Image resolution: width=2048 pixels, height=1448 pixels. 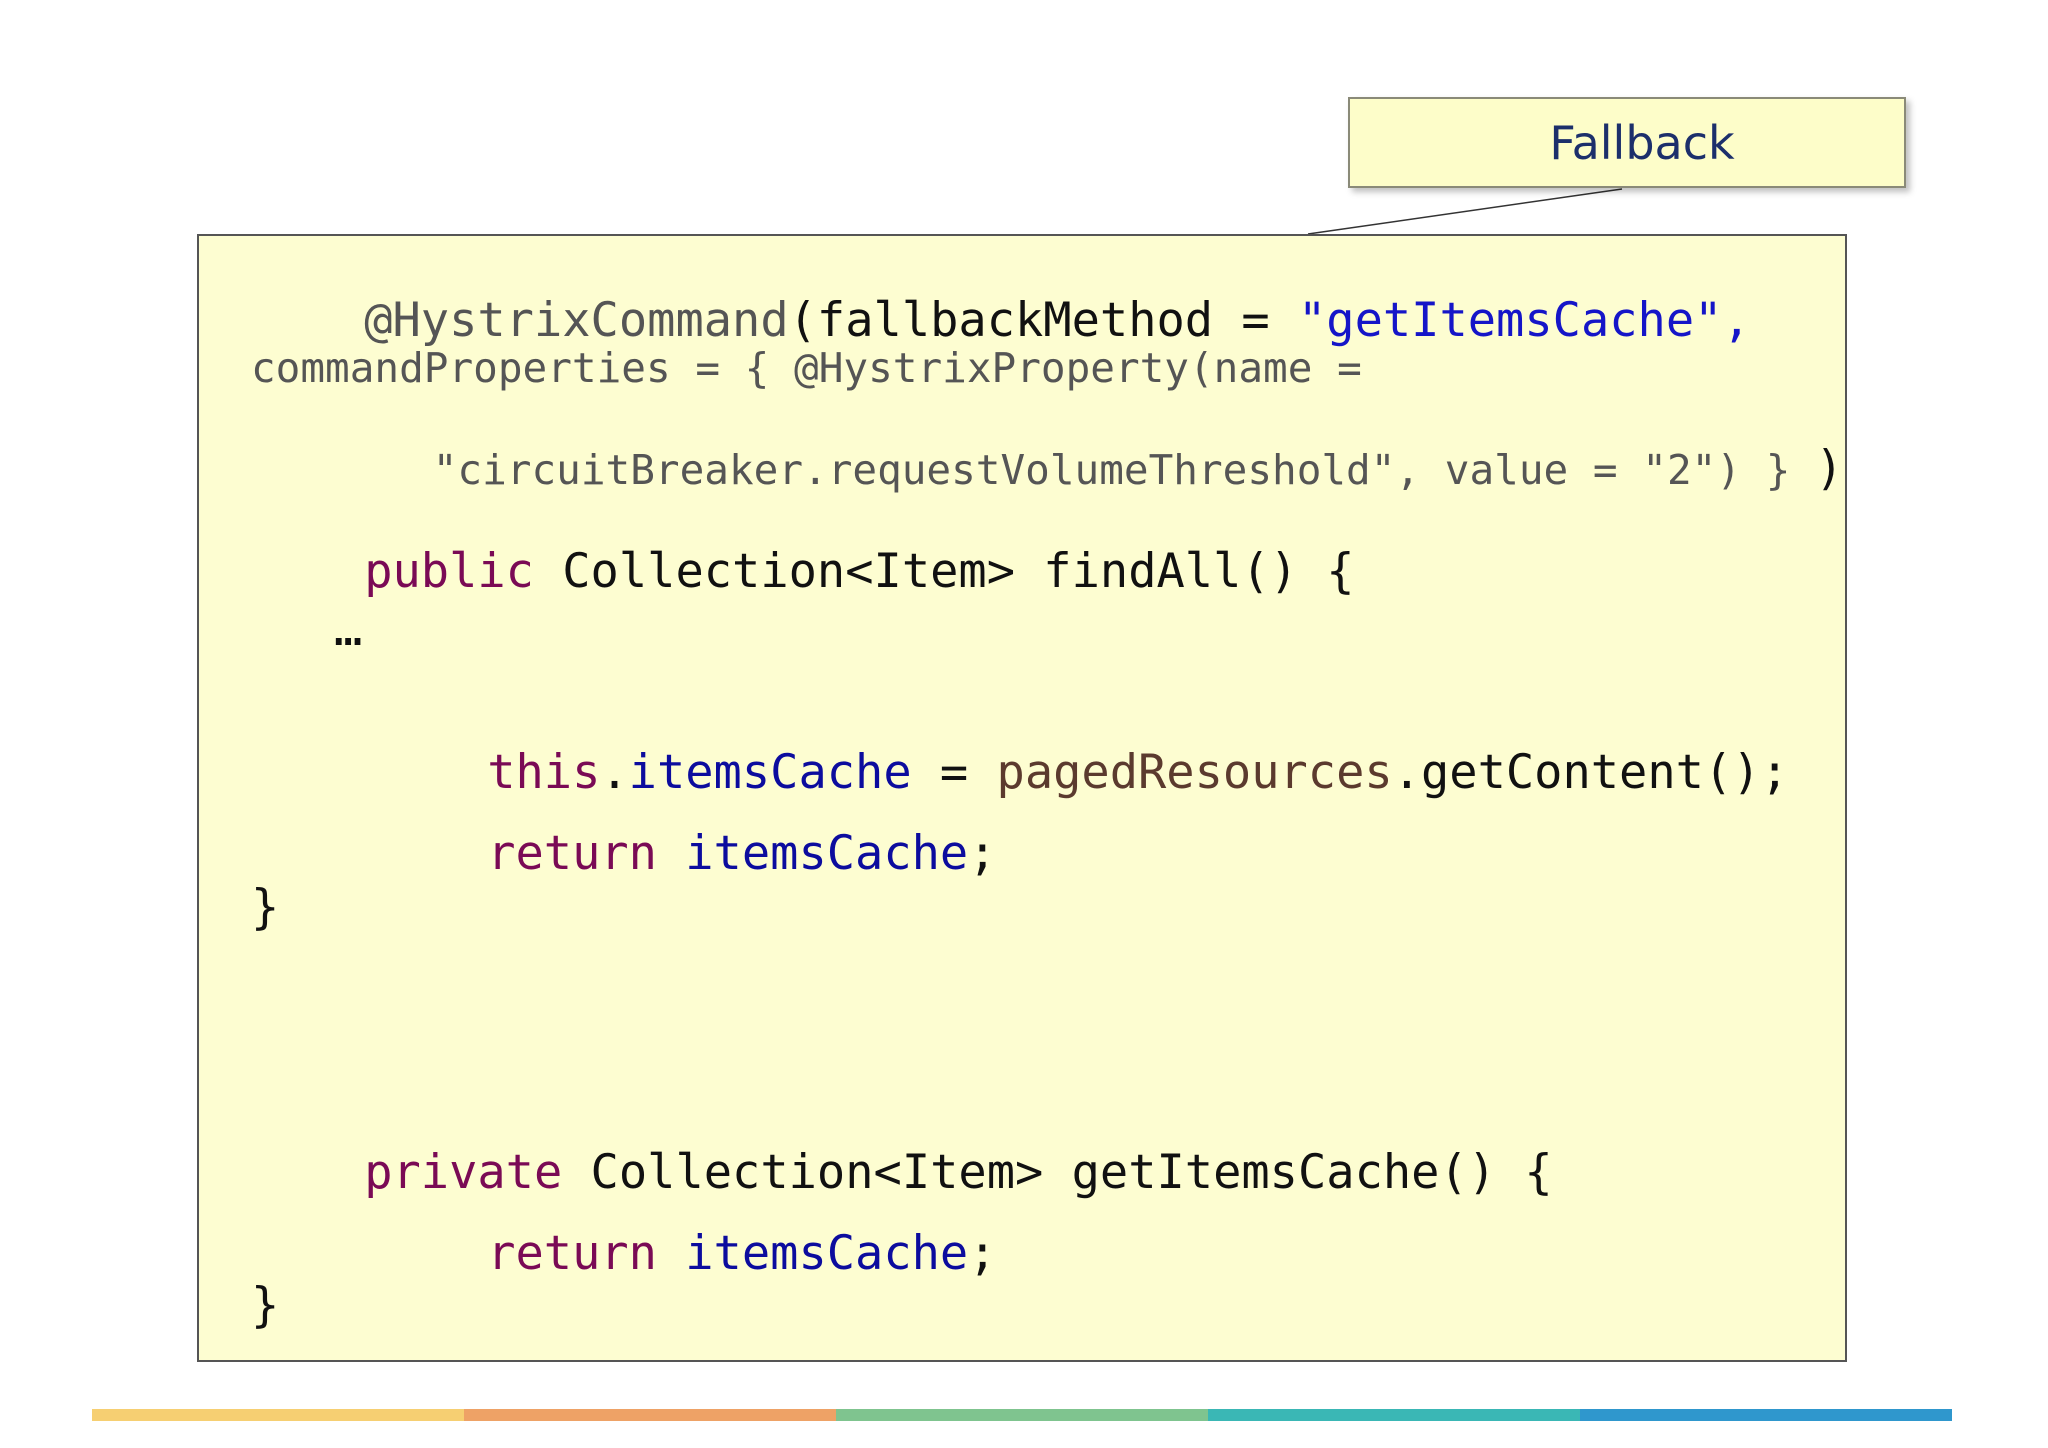 I want to click on code-line-return-2: return itemsCache;, so click(x=685, y=1253).